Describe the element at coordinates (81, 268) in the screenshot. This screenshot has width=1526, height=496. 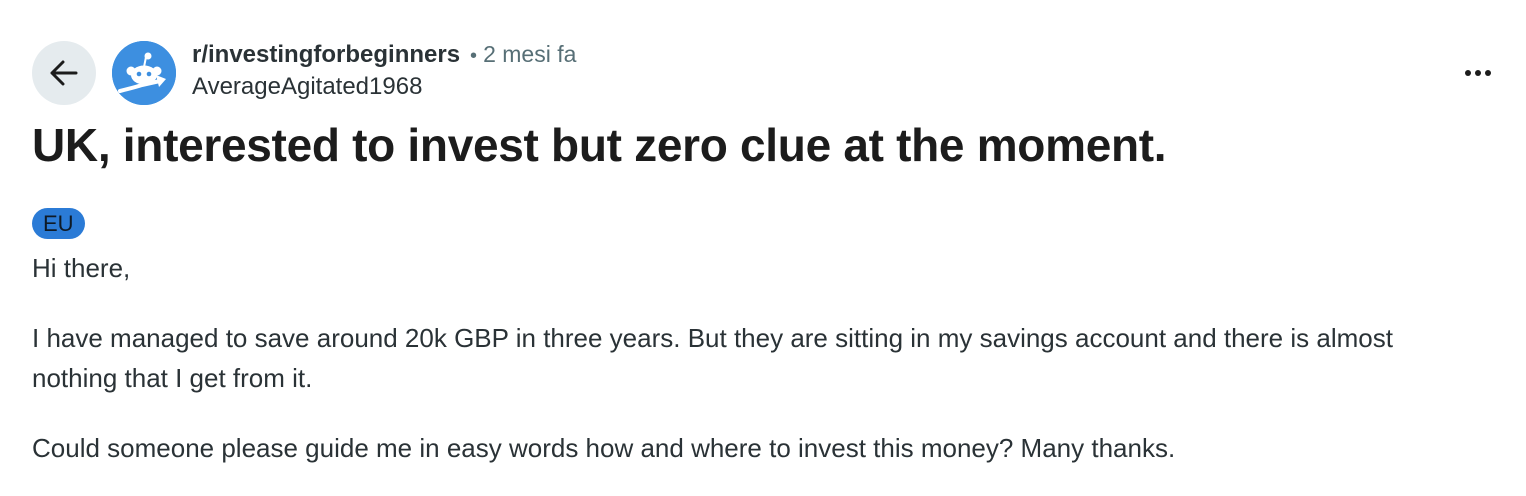
I see `post-paragraph: Hi there,` at that location.